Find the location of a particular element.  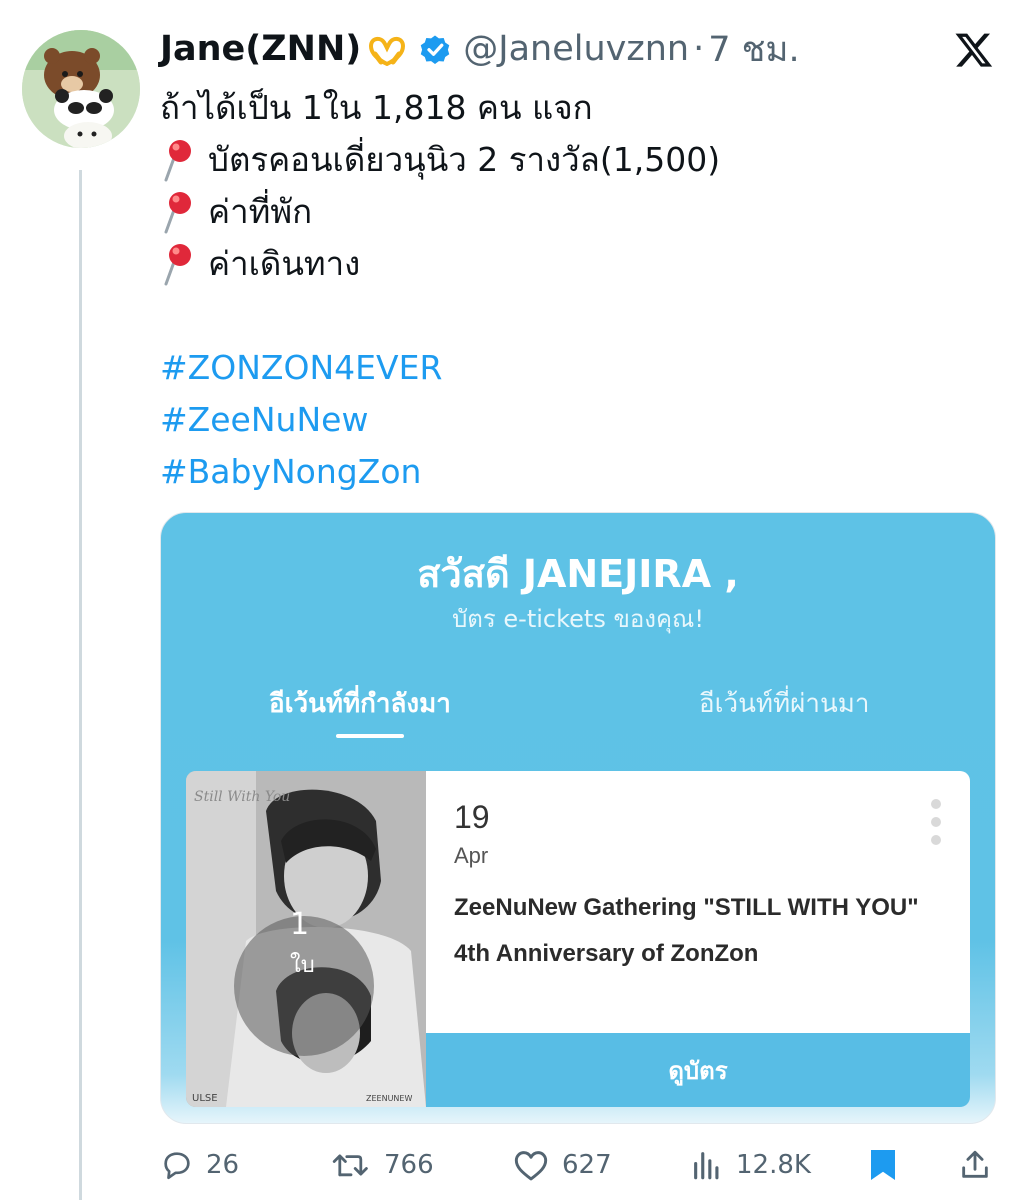

ticket-unit: ใบ is located at coordinates (302, 965).